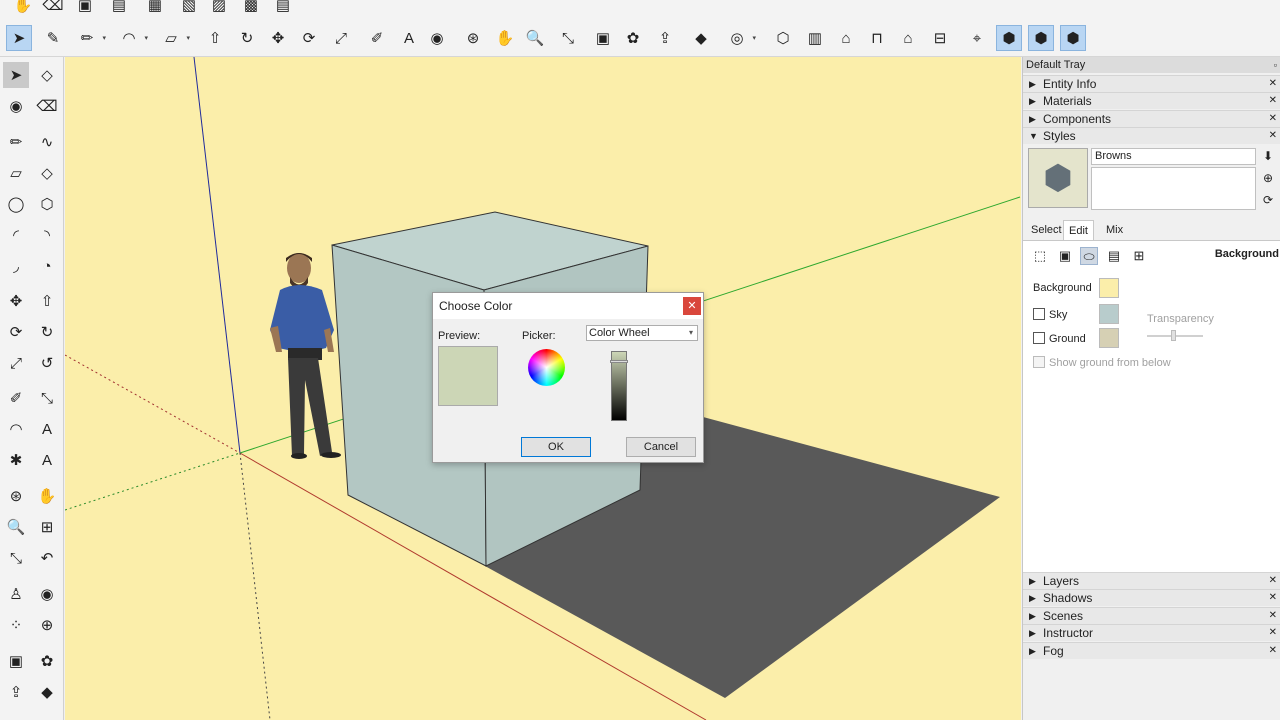  What do you see at coordinates (377, 38) in the screenshot?
I see `tape-measure-icon: ✐` at bounding box center [377, 38].